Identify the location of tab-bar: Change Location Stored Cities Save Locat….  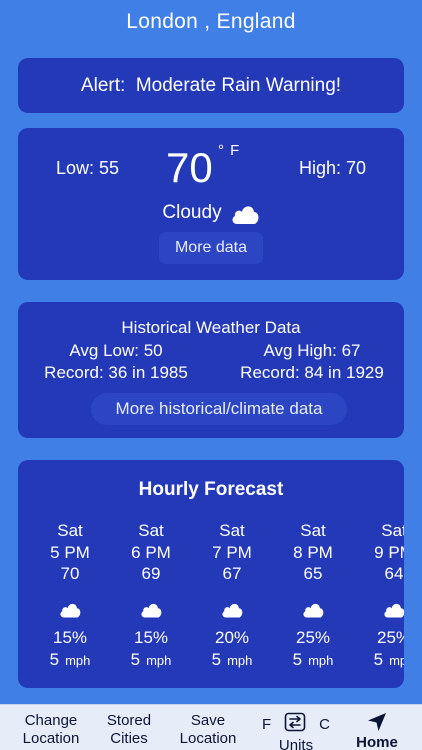
(211, 727).